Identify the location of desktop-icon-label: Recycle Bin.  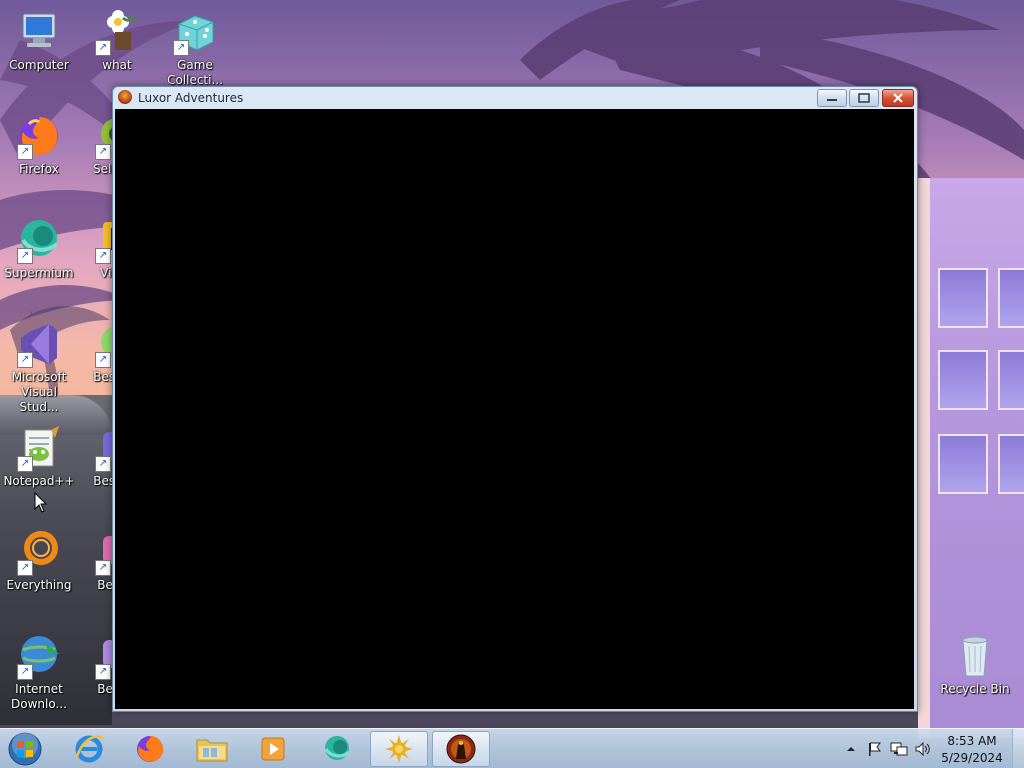
(975, 689).